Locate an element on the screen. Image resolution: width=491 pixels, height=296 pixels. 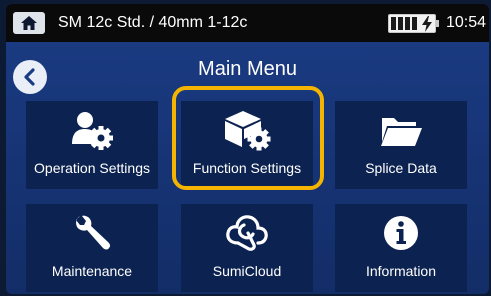
splice-program-title: SM 12c Std. / 40mm 1-12c is located at coordinates (153, 22).